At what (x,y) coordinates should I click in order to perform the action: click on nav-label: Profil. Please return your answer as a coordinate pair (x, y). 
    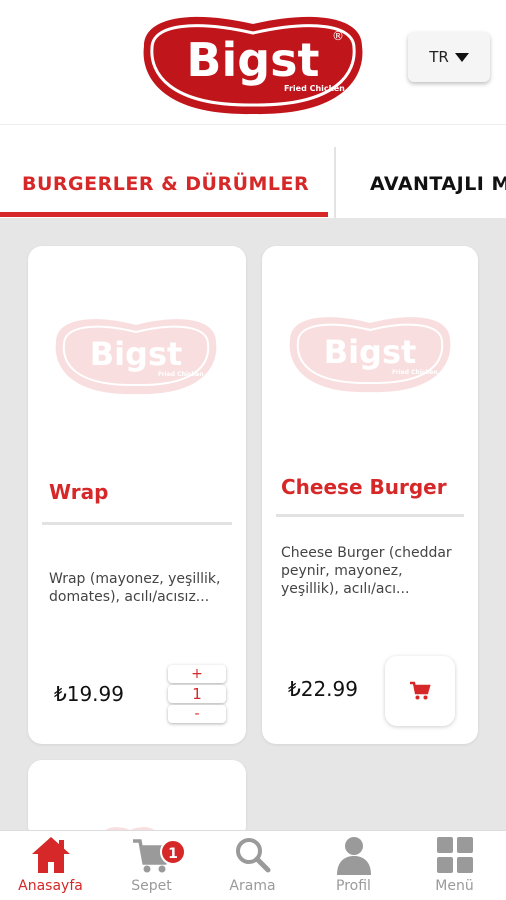
    Looking at the image, I should click on (353, 886).